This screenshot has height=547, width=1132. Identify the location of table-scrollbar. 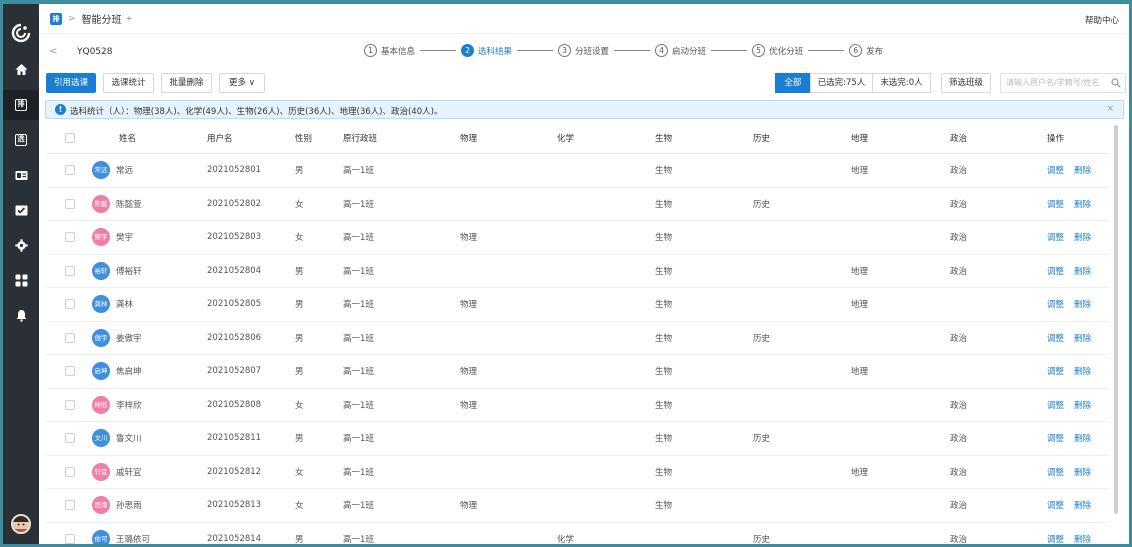
(1116, 319).